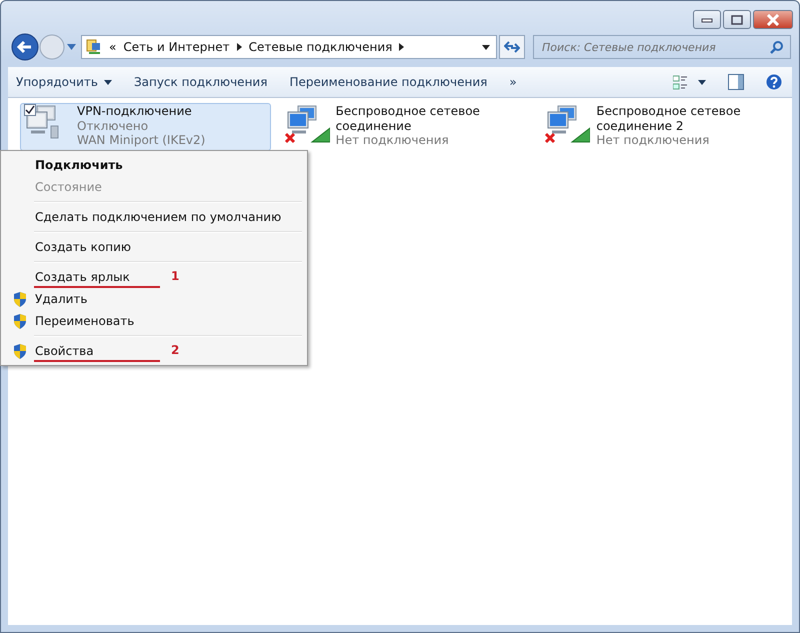 The width and height of the screenshot is (800, 633). I want to click on breadcrumb: Сетевые подключения, so click(320, 47).